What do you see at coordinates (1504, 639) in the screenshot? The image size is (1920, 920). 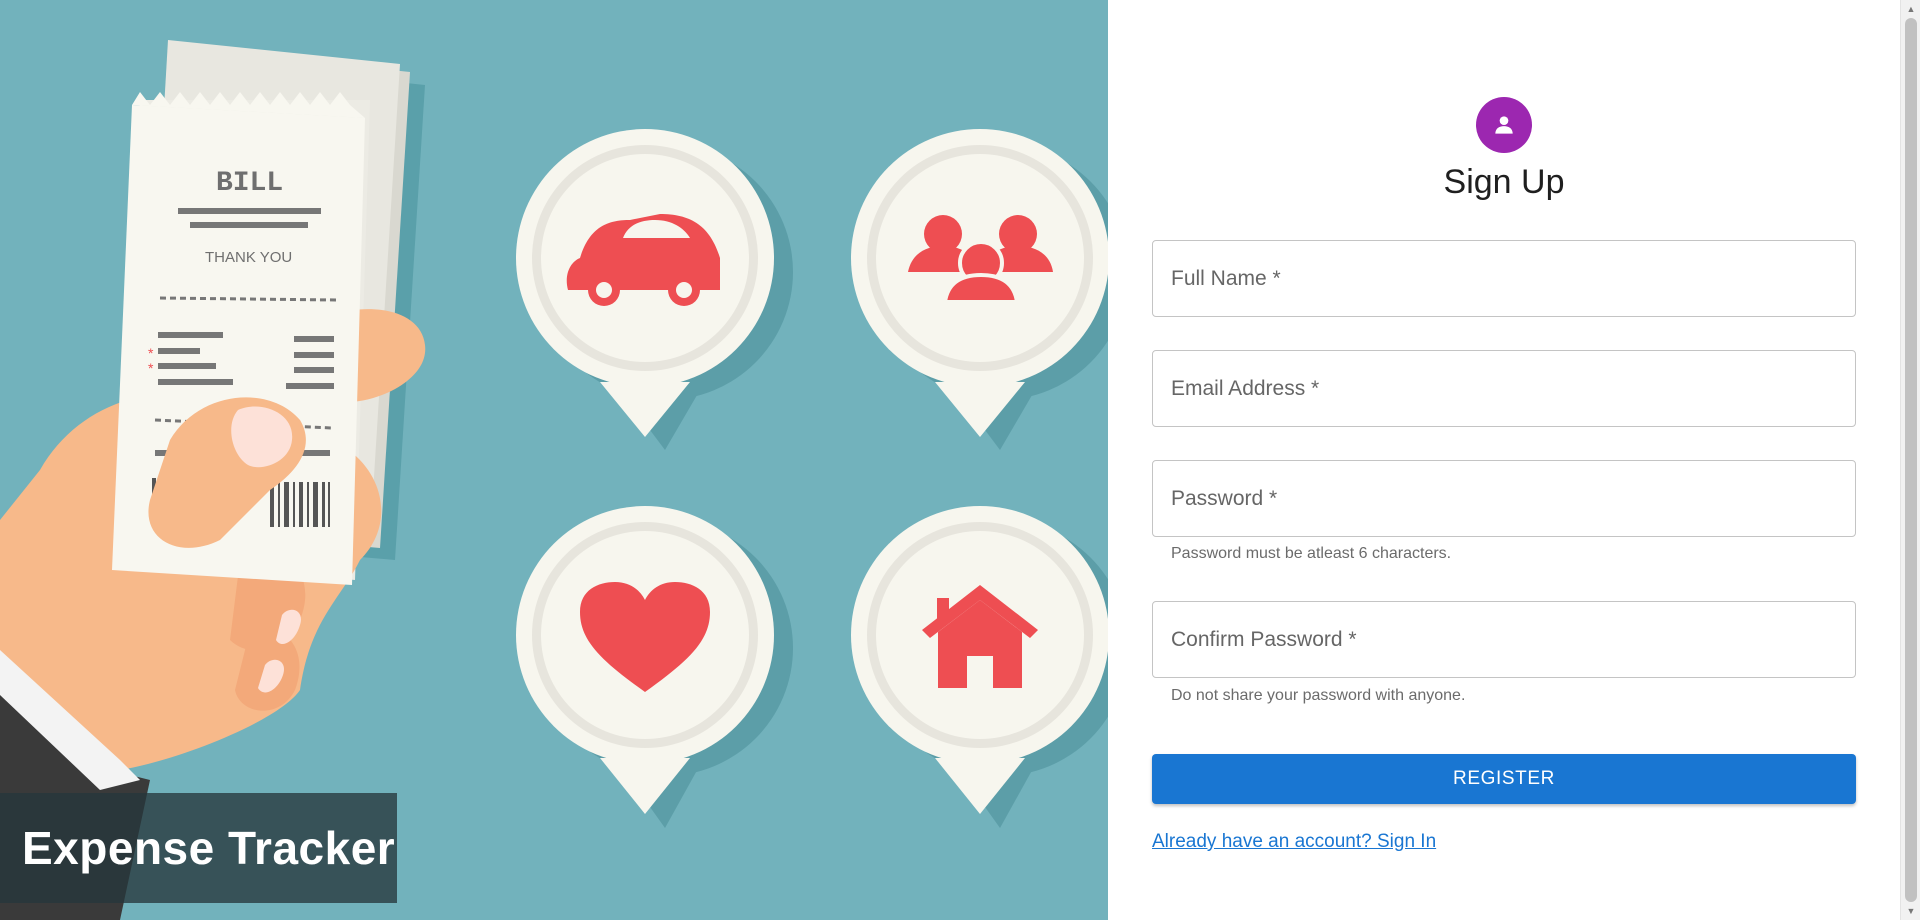 I see `confirm-password-field: Confirm Password *` at bounding box center [1504, 639].